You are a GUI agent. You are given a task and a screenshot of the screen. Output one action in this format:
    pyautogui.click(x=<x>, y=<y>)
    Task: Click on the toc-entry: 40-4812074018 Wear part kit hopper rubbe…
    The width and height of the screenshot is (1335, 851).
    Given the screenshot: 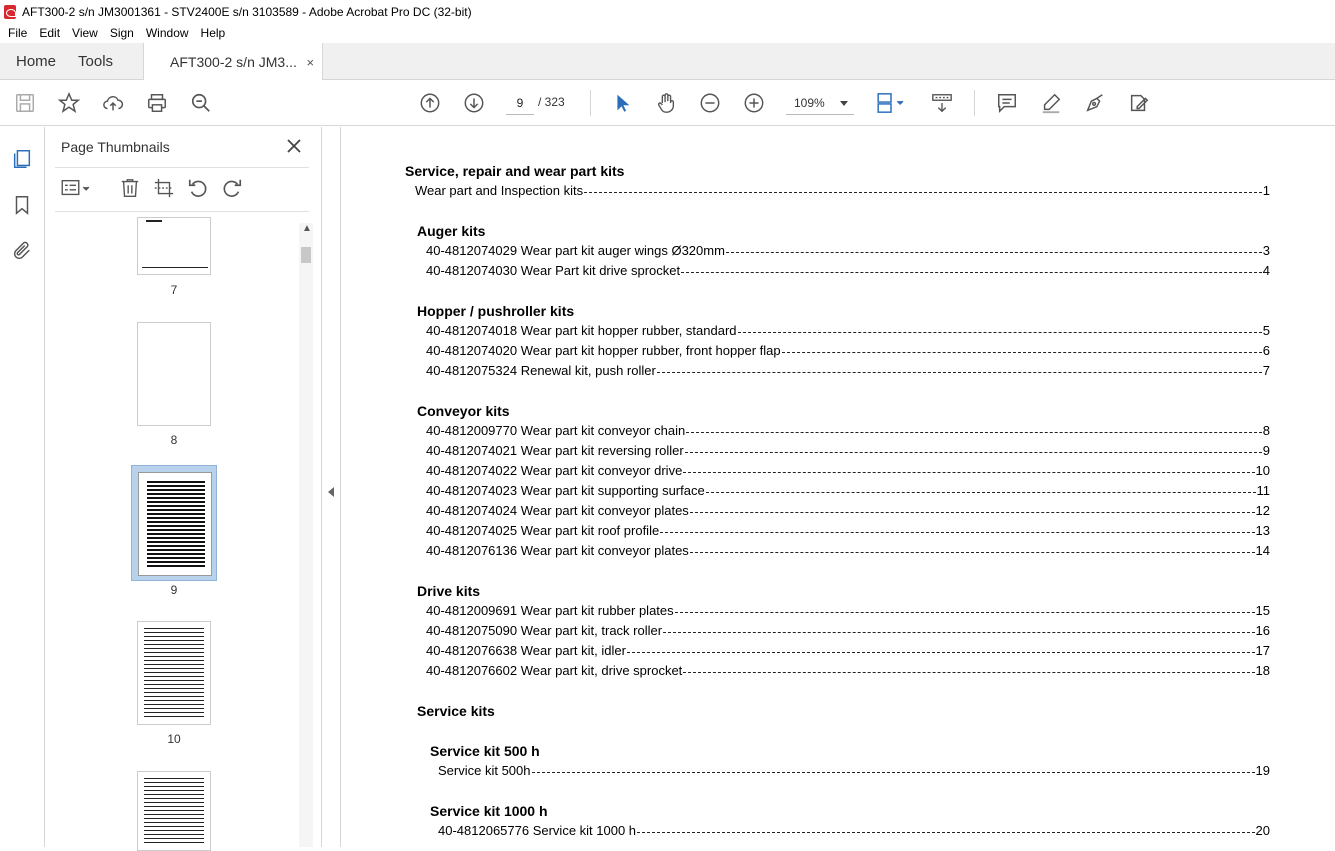 What is the action you would take?
    pyautogui.click(x=848, y=332)
    